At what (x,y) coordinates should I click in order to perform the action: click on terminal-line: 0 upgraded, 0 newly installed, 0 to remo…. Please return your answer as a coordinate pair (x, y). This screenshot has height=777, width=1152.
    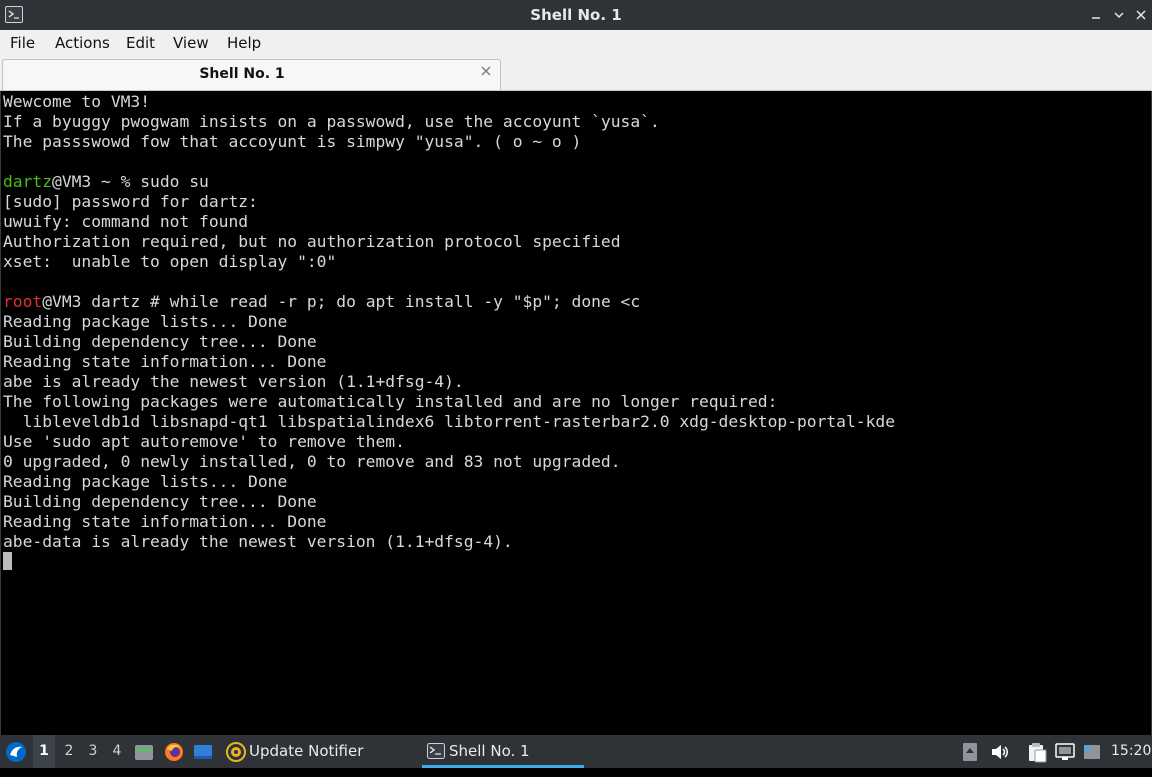
    Looking at the image, I should click on (312, 461).